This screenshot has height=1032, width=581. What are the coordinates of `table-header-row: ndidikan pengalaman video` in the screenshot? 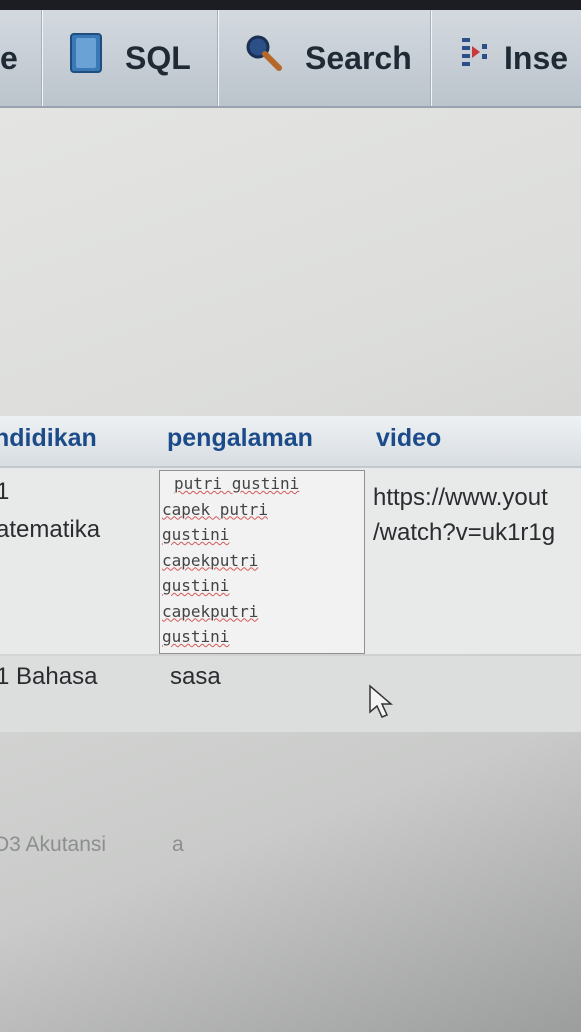 It's located at (290, 442).